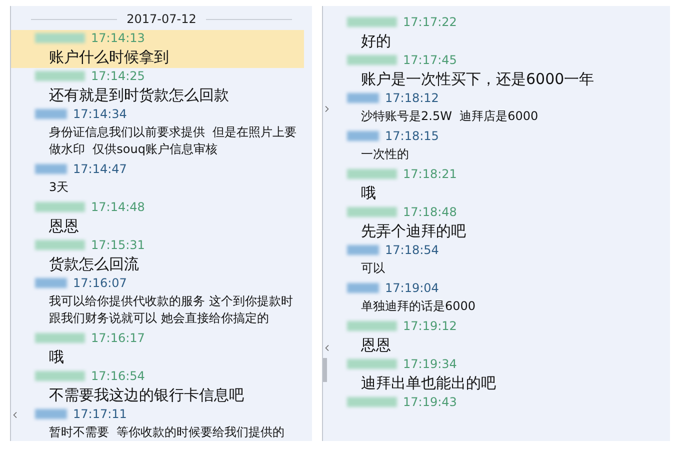  I want to click on message-text: 货款怎么回流, so click(94, 264).